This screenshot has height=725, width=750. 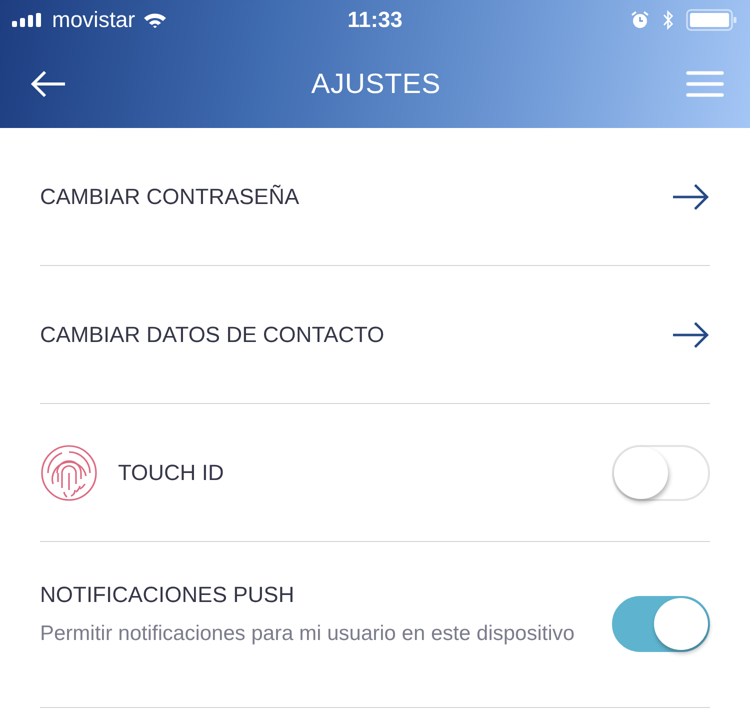 I want to click on setting-description: Permitir notificaciones para mi usuario en este dispositivo, so click(x=308, y=634).